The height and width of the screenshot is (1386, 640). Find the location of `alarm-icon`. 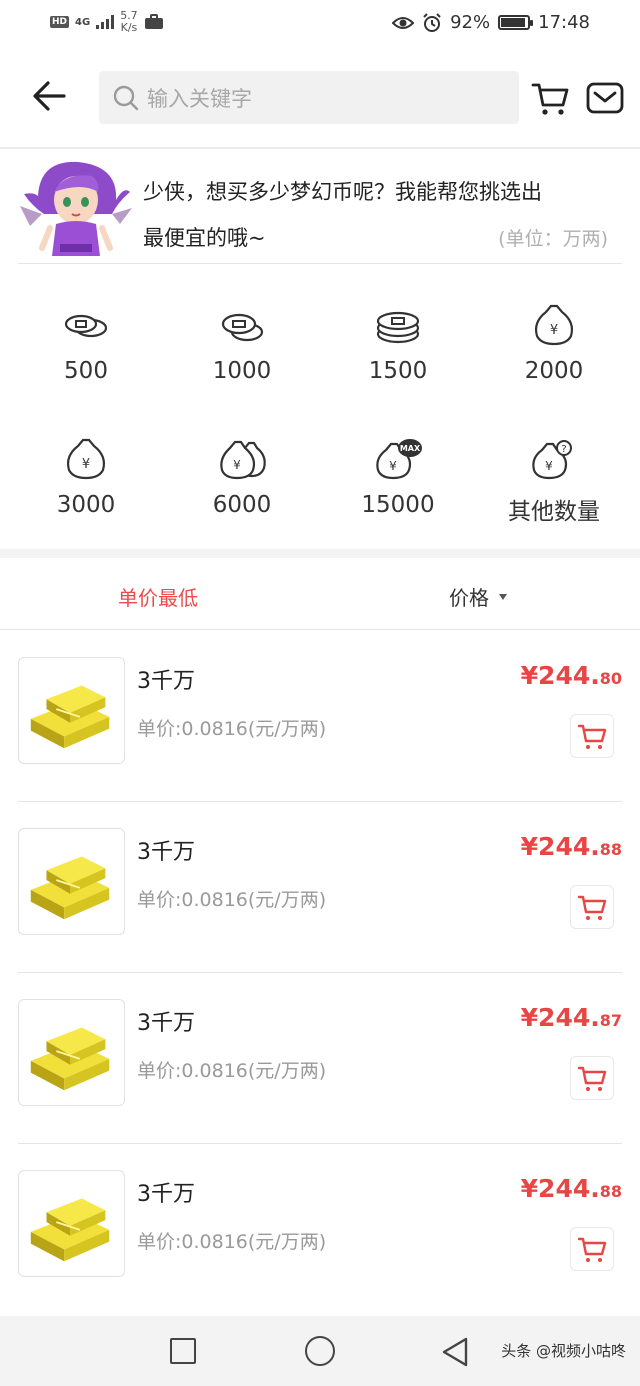

alarm-icon is located at coordinates (432, 22).